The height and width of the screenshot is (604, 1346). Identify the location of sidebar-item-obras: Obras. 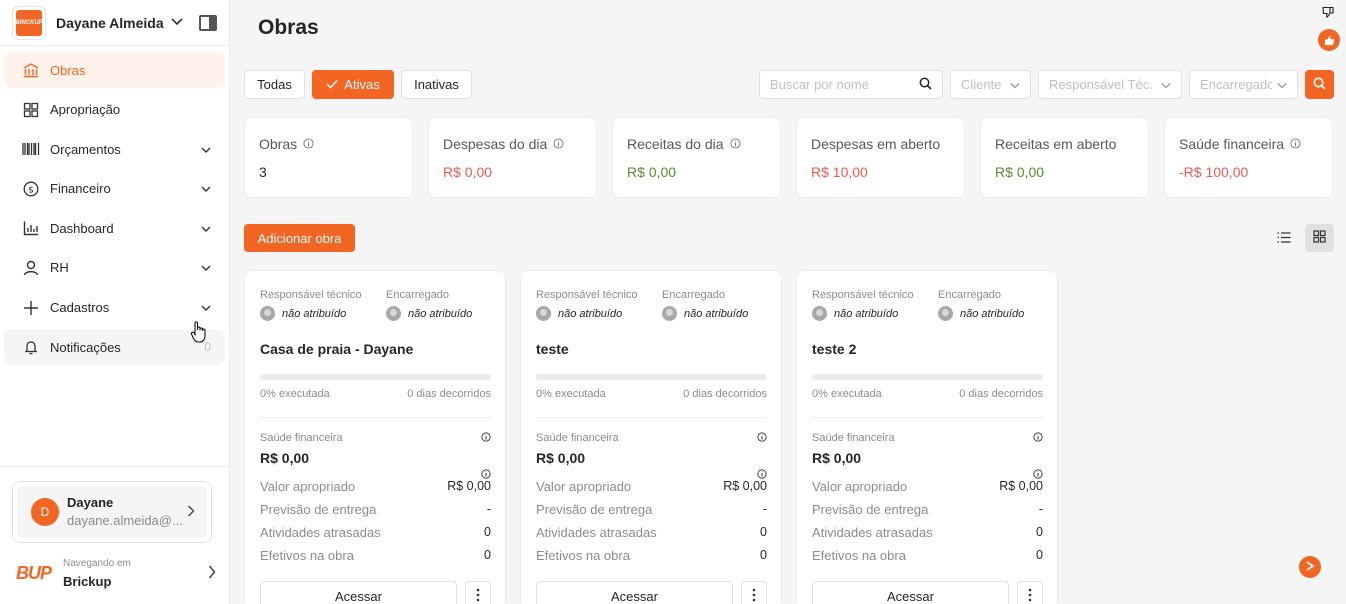
(114, 70).